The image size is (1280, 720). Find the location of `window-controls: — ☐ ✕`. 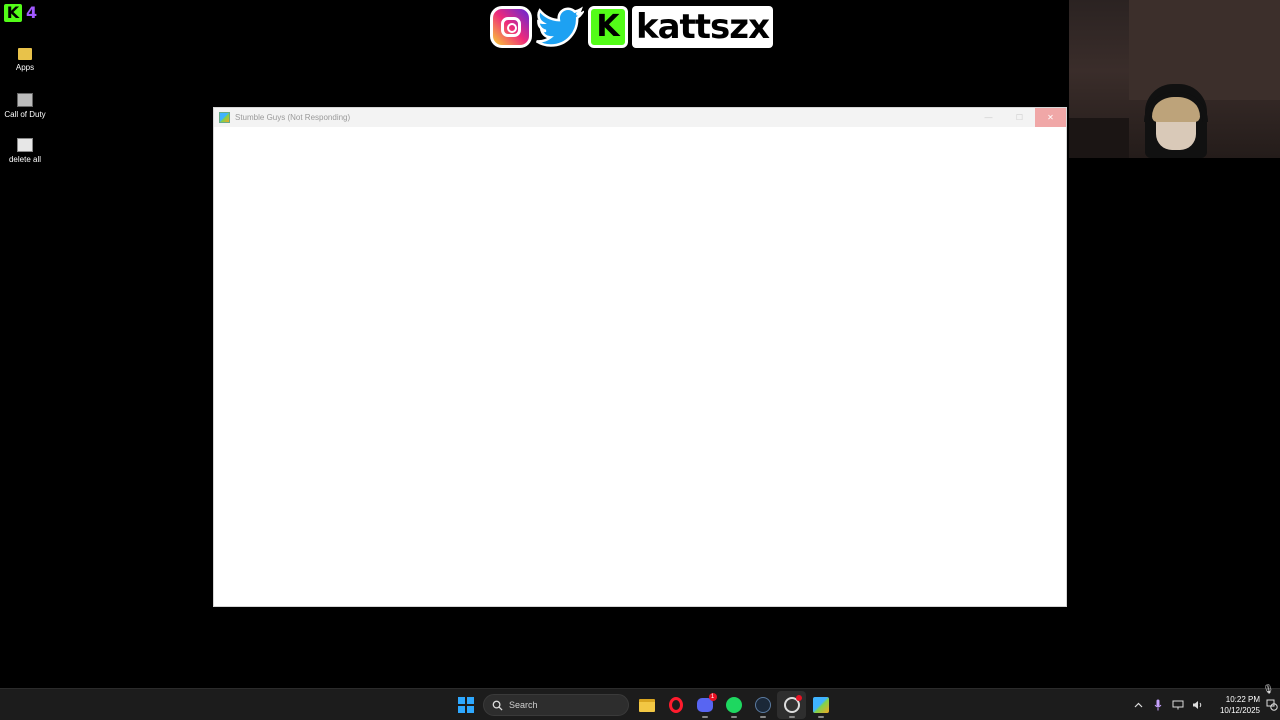

window-controls: — ☐ ✕ is located at coordinates (1019, 117).